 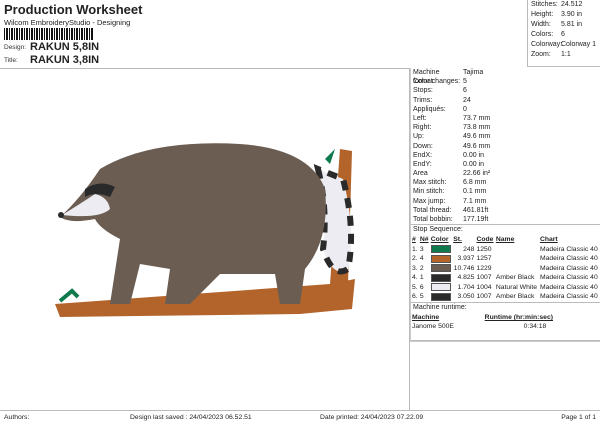 What do you see at coordinates (542, 34) in the screenshot?
I see `stat-label: Colors:` at bounding box center [542, 34].